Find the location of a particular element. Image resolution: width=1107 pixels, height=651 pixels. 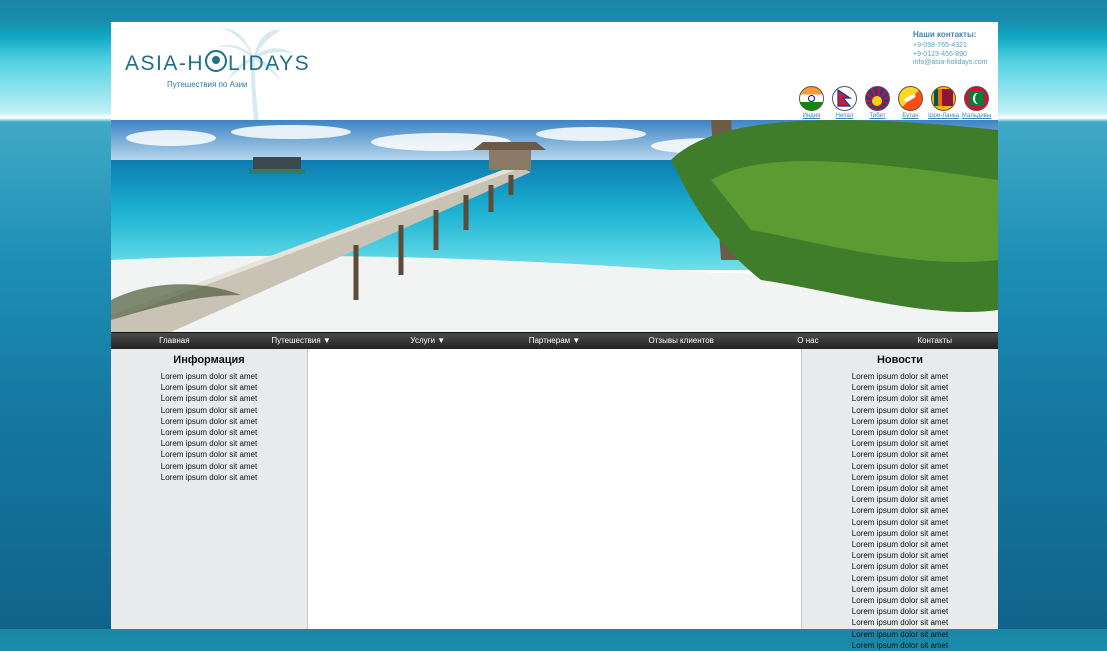

flag-link-nepal: Непал is located at coordinates (844, 102).